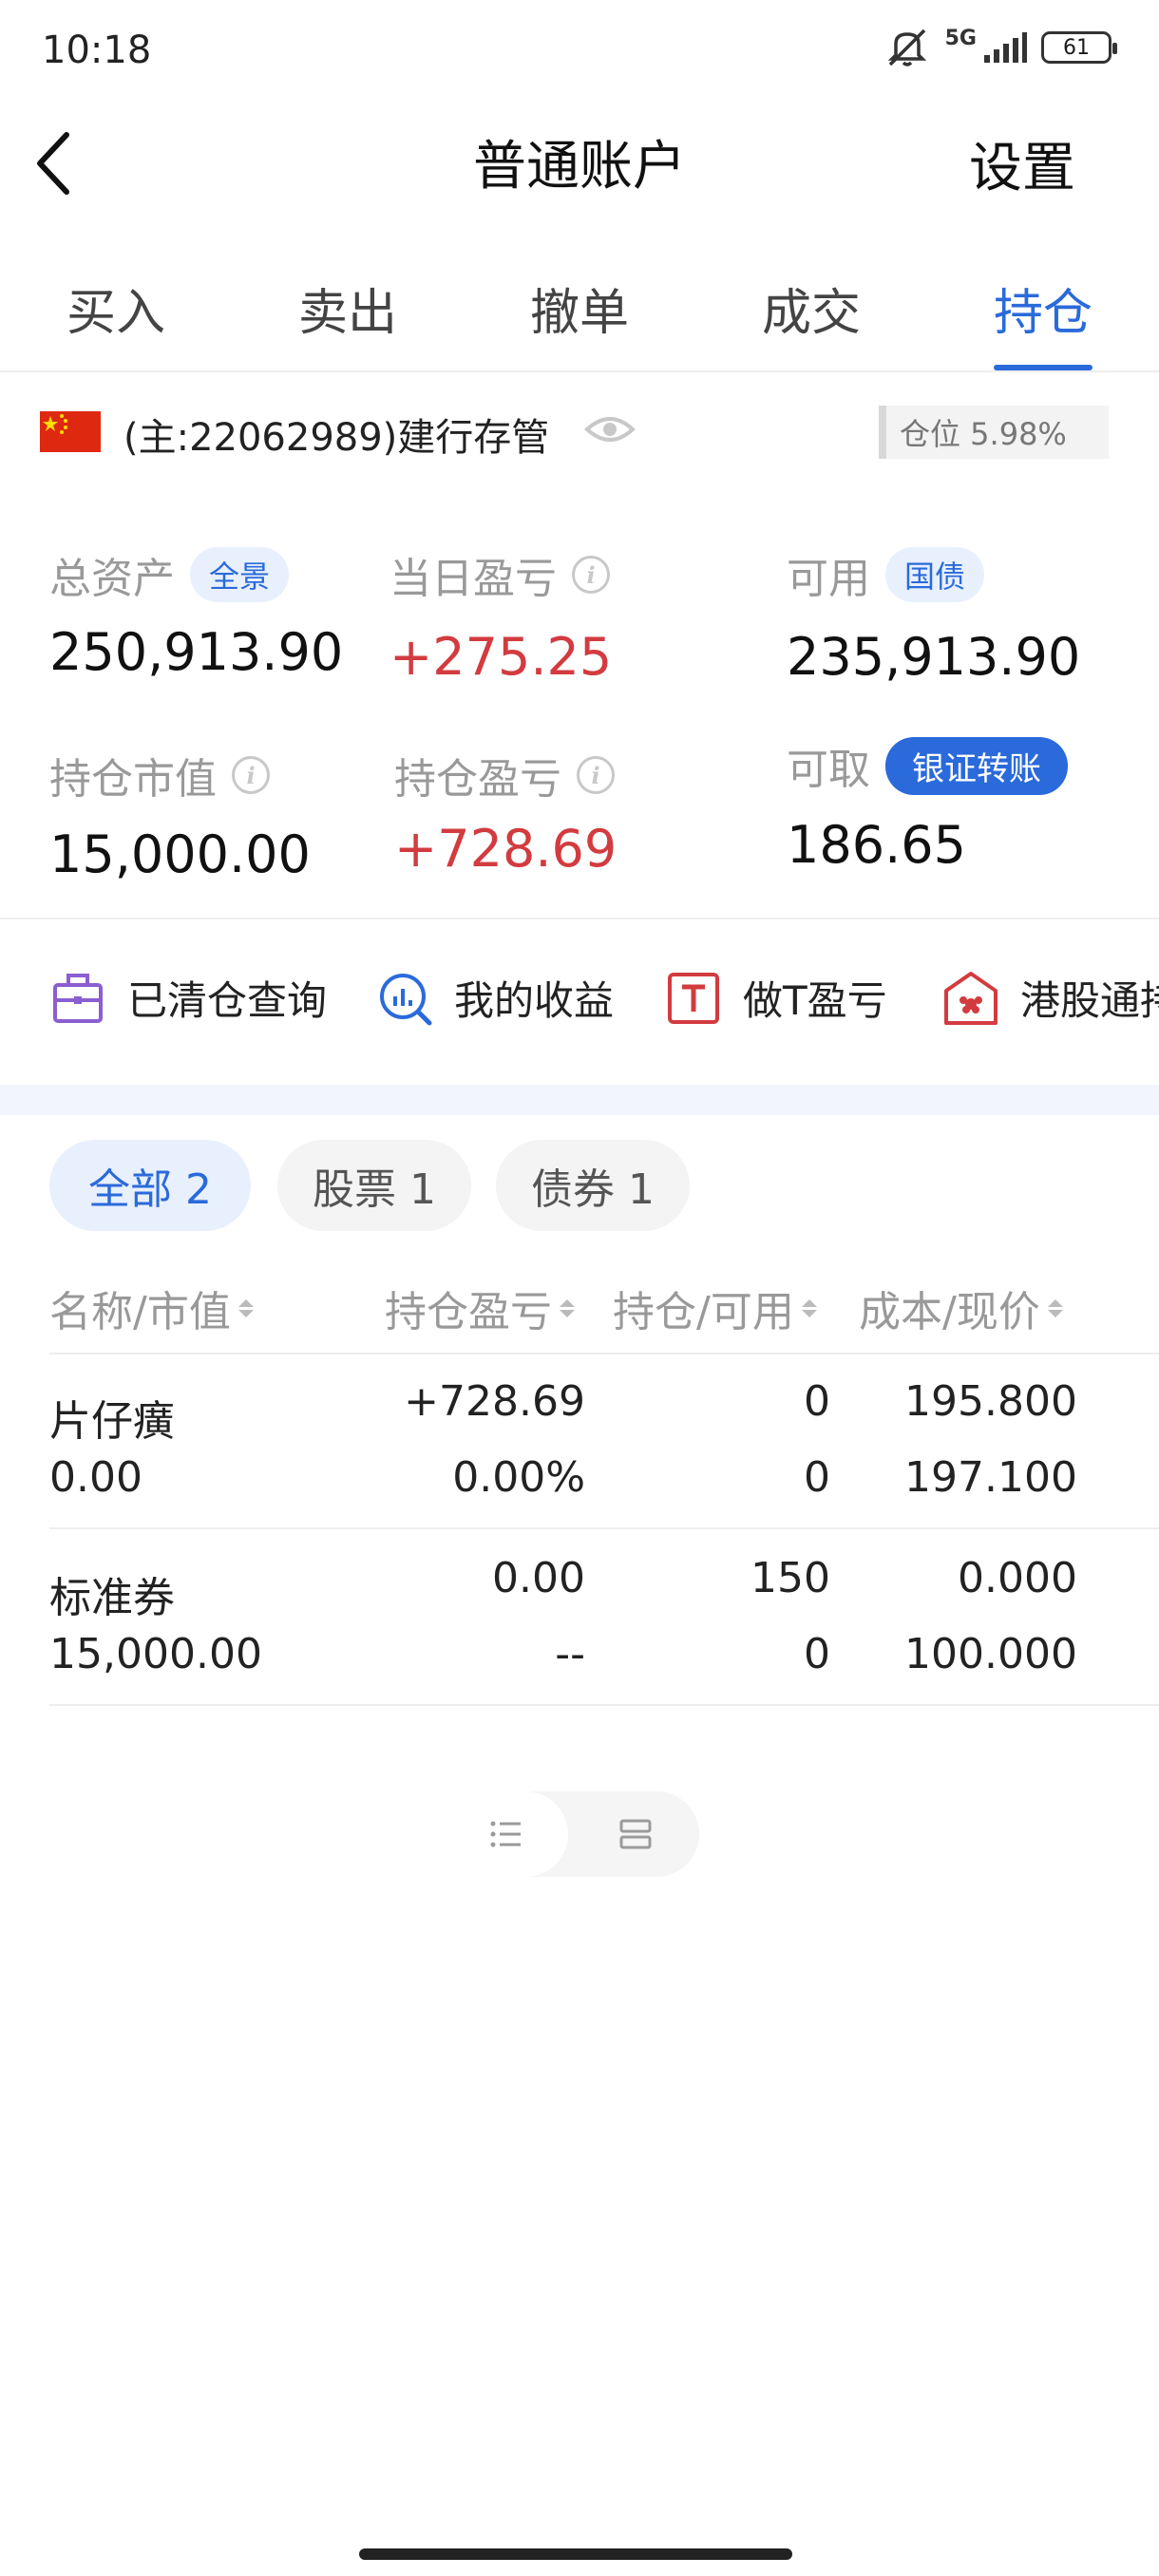 This screenshot has width=1159, height=2576. What do you see at coordinates (112, 1421) in the screenshot?
I see `row-name: 片仔癀` at bounding box center [112, 1421].